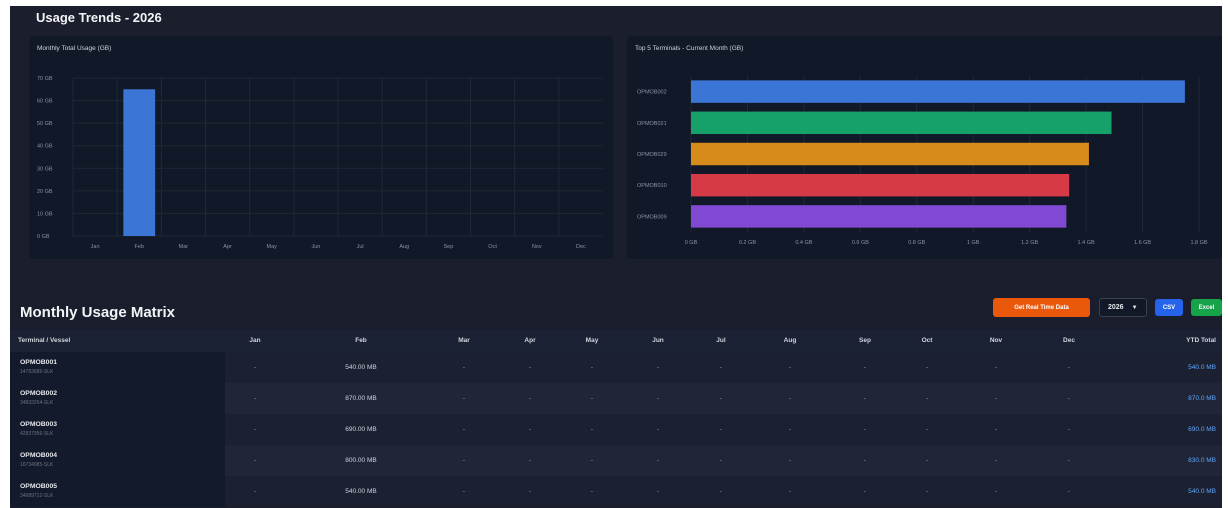  What do you see at coordinates (1206, 307) in the screenshot?
I see `export-excel-button: Excel` at bounding box center [1206, 307].